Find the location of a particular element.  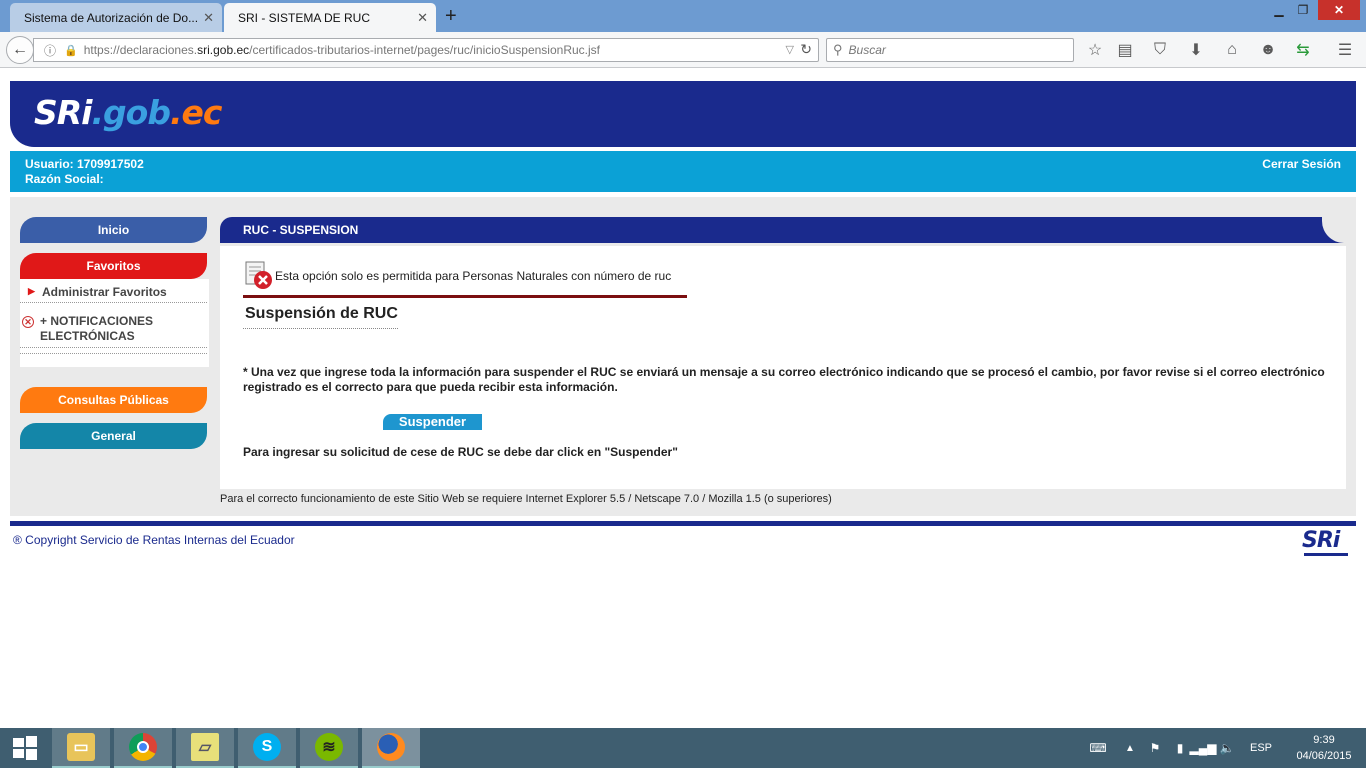

section-title: Suspensión de RUC is located at coordinates (321, 313).